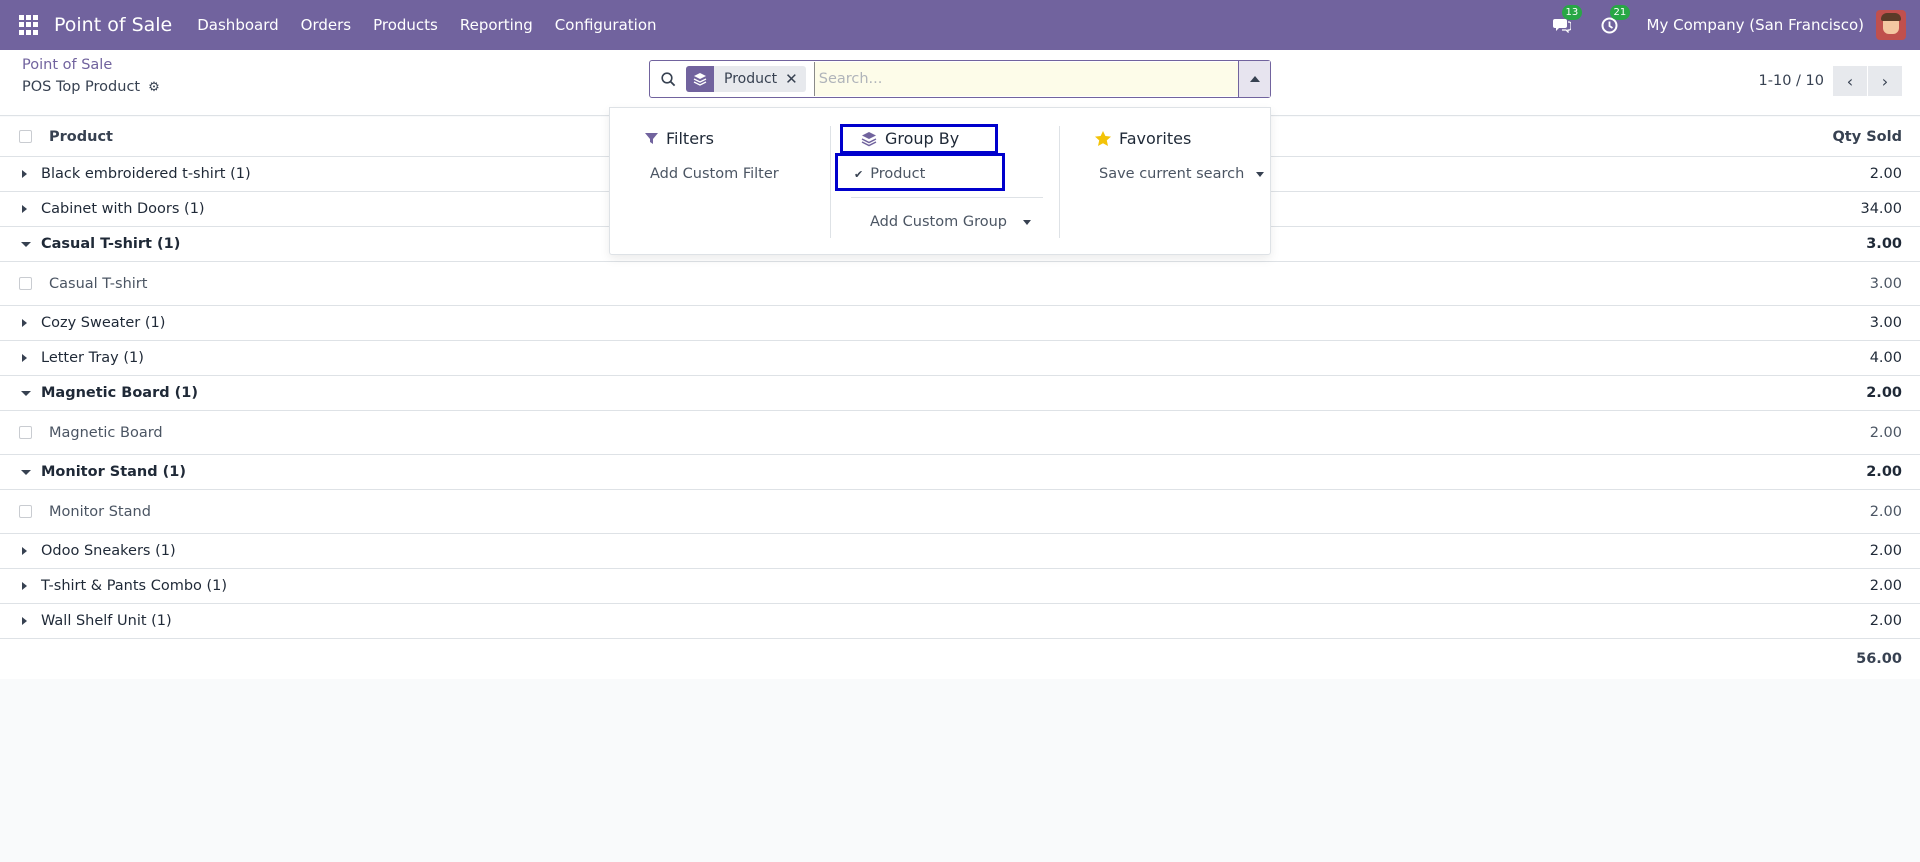 The width and height of the screenshot is (1920, 862). I want to click on group-label: Magnetic Board (1), so click(120, 393).